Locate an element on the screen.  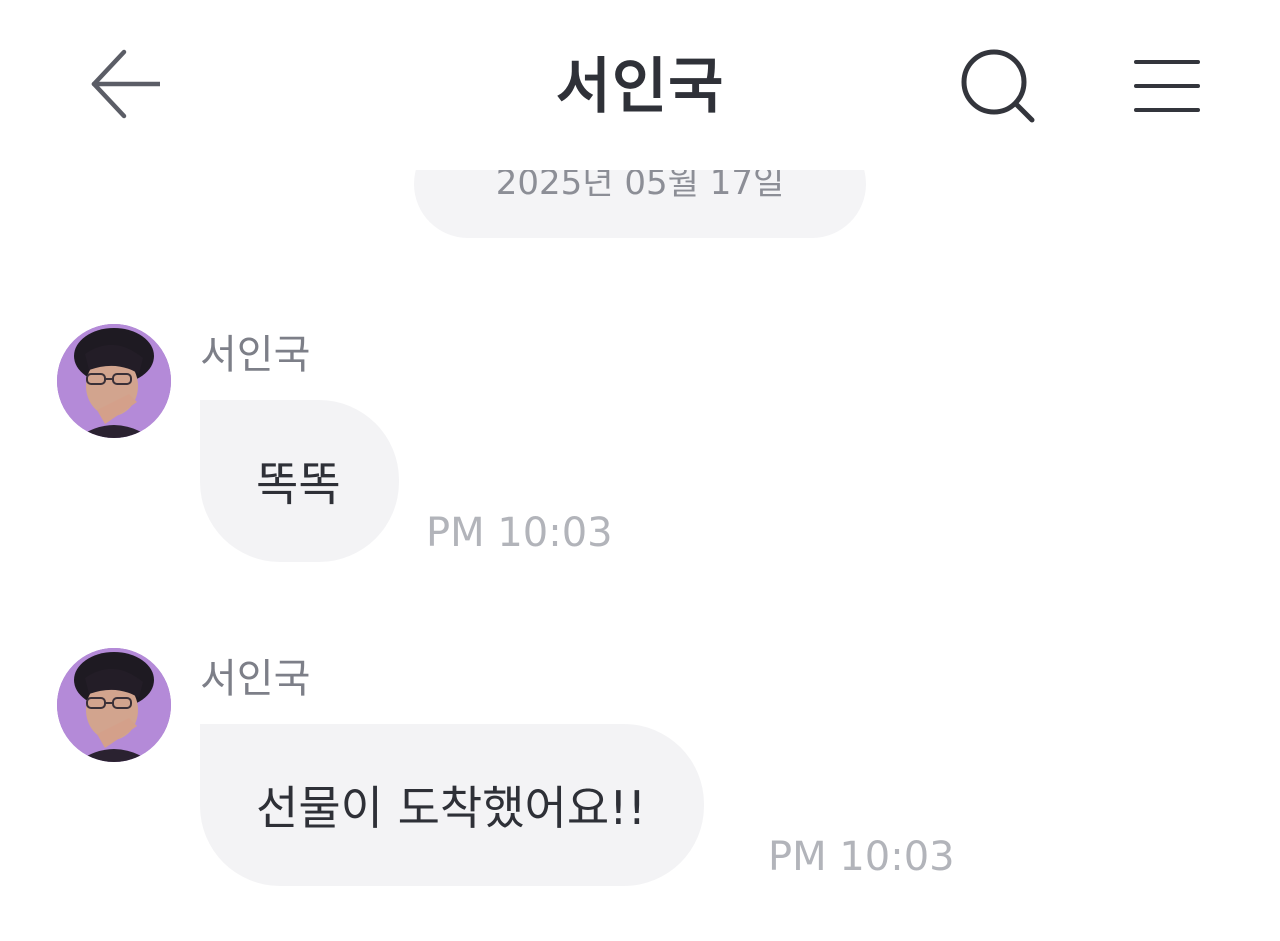
search-icon is located at coordinates (998, 86).